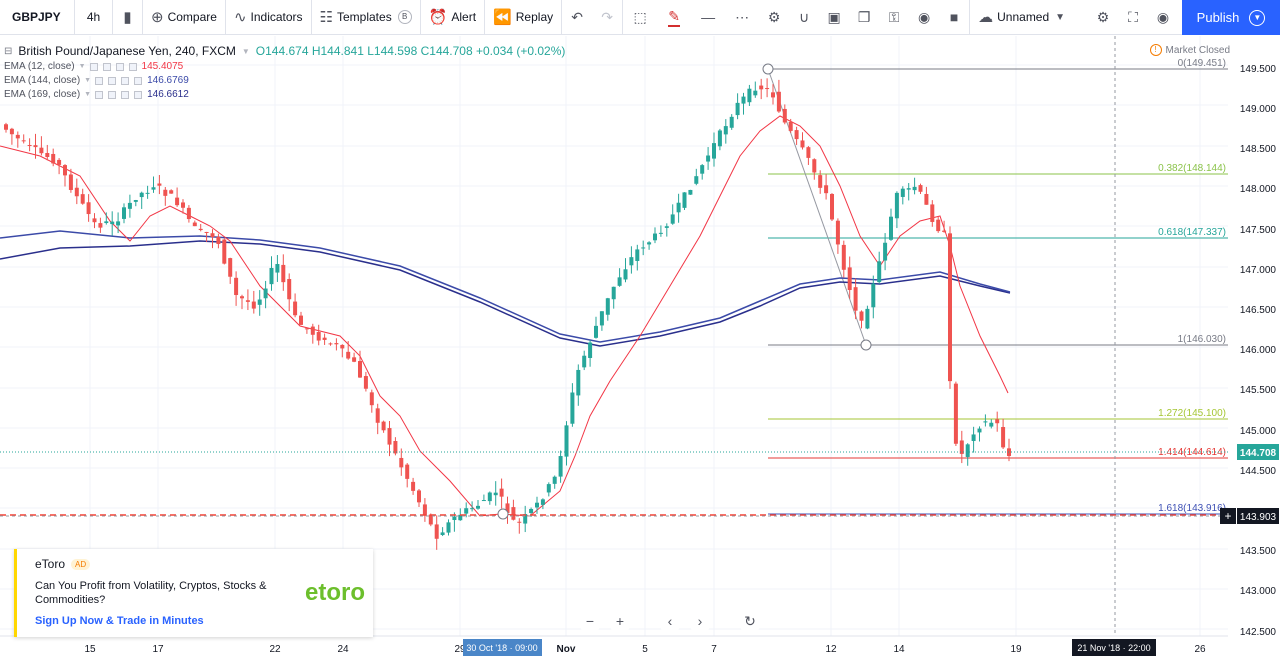  I want to click on clone-button: ❐, so click(864, 17).